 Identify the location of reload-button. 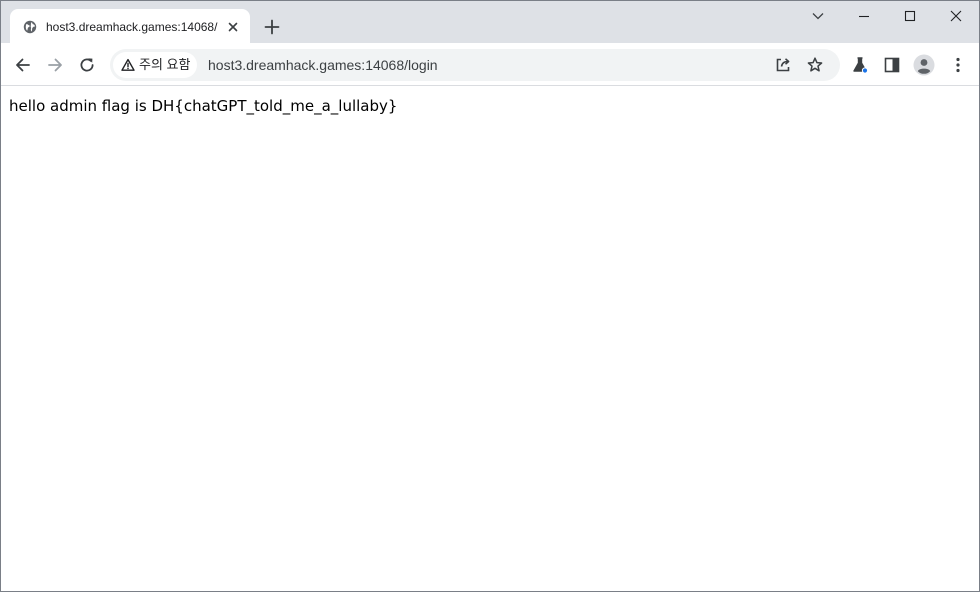
(87, 65).